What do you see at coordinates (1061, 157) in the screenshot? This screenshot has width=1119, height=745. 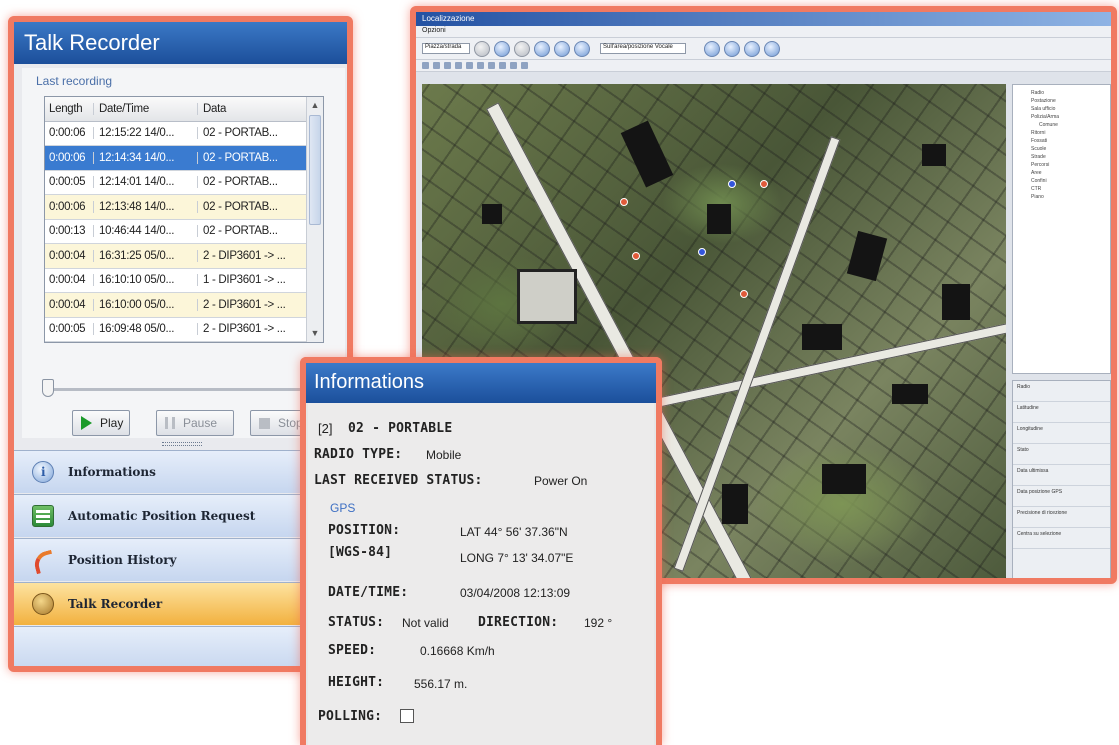 I see `layer-item: Strade` at bounding box center [1061, 157].